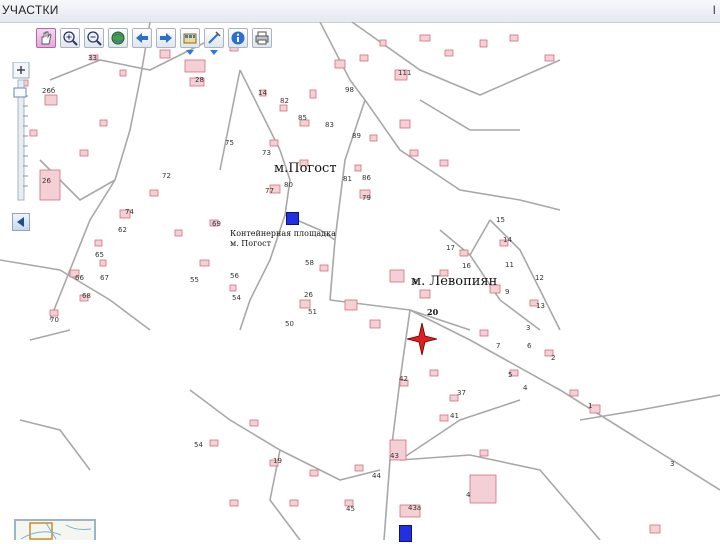  I want to click on layers-icon, so click(190, 38).